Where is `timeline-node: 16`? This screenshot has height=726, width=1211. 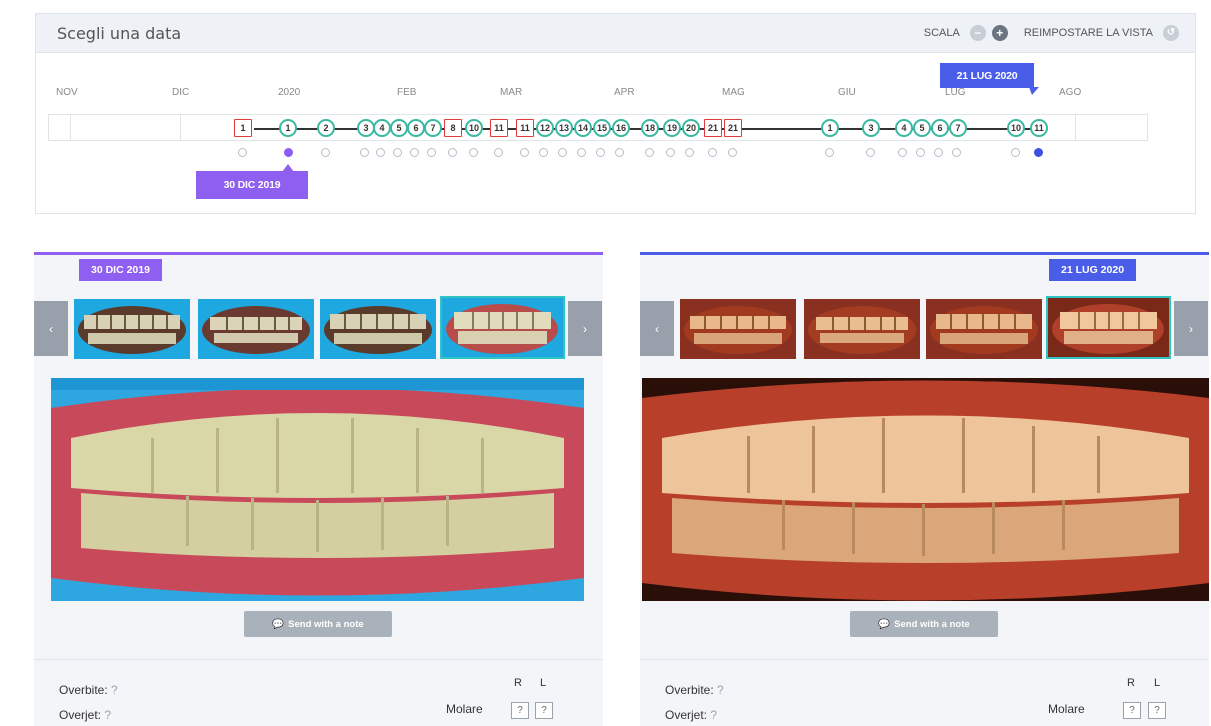 timeline-node: 16 is located at coordinates (621, 128).